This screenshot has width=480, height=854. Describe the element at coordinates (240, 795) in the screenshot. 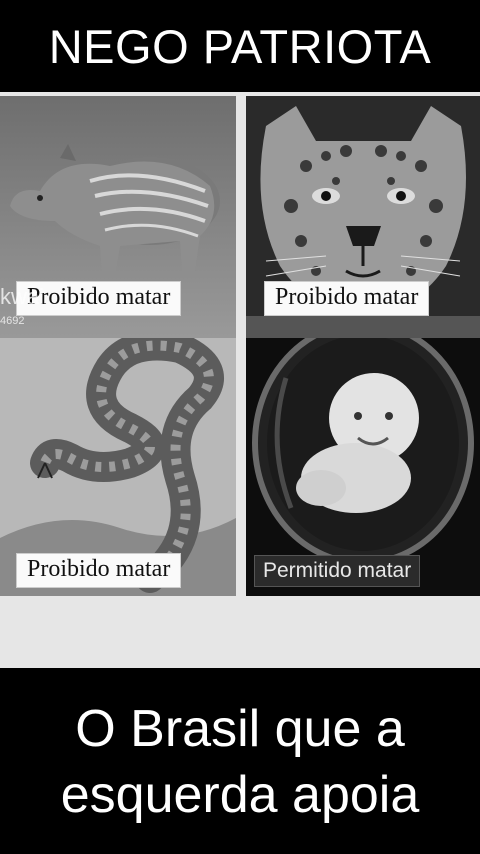

I see `caption-line-2: esquerda apoia` at that location.